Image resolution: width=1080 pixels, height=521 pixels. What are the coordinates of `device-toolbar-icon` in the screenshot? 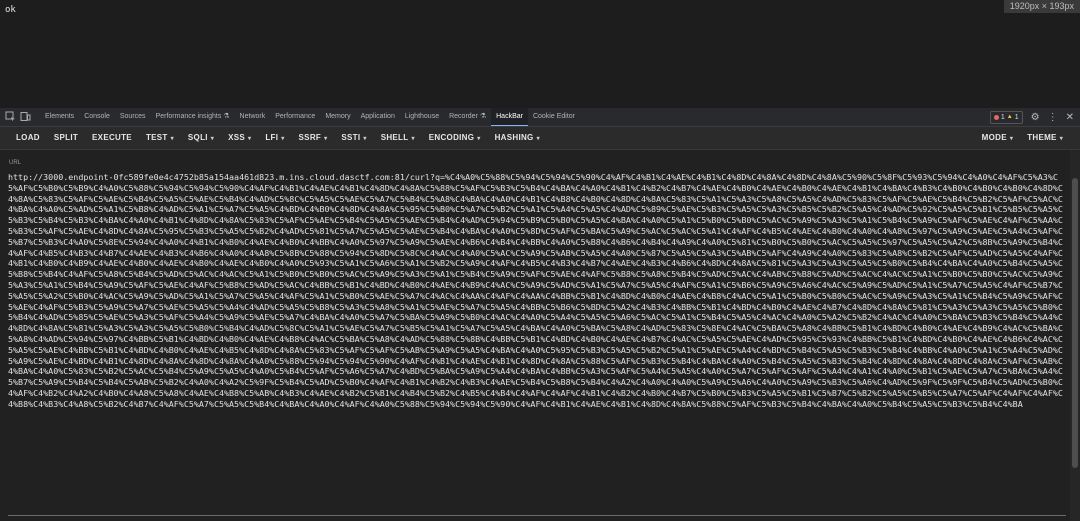 It's located at (25, 116).